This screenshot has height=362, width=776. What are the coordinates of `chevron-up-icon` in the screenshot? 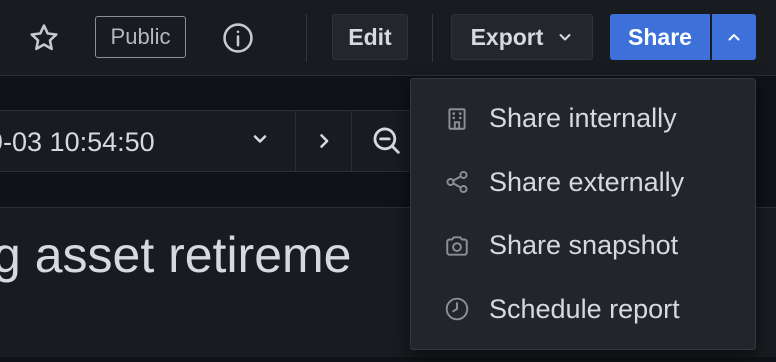 It's located at (734, 37).